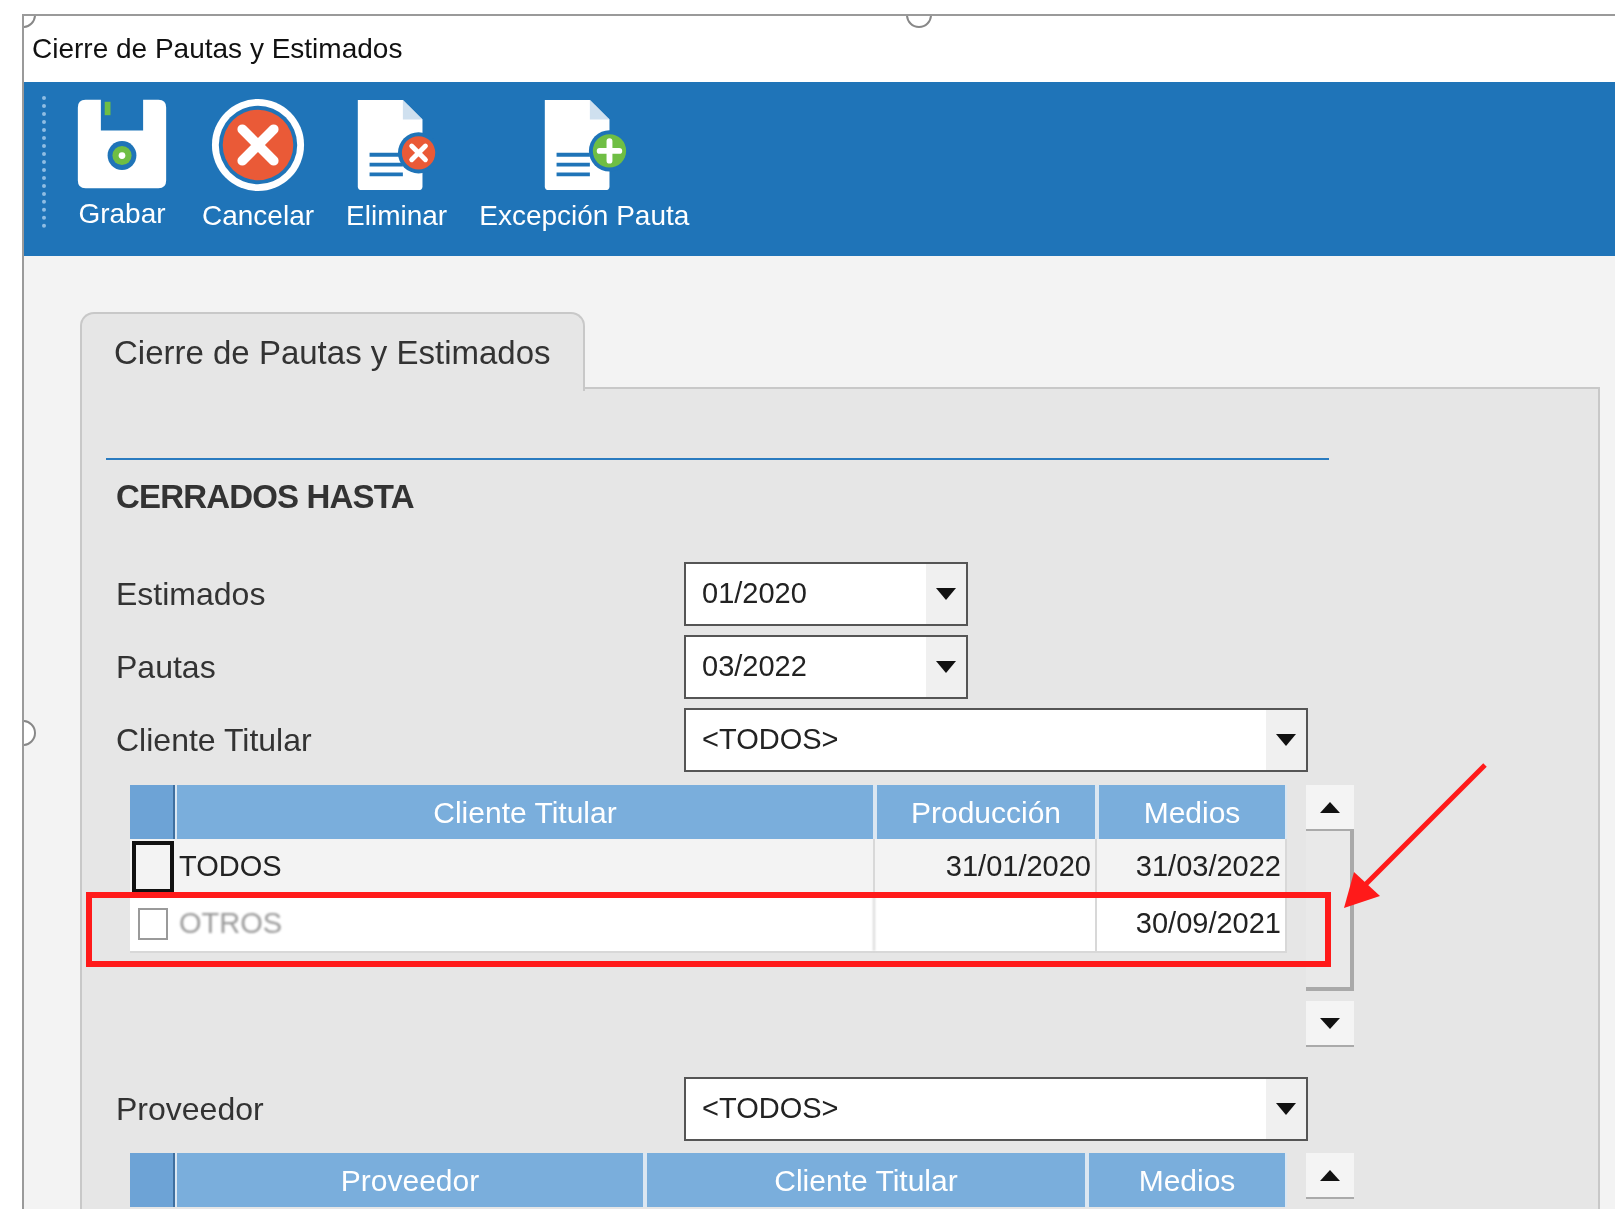 The image size is (1617, 1211). What do you see at coordinates (1192, 866) in the screenshot?
I see `table-cell: 31/03/2022` at bounding box center [1192, 866].